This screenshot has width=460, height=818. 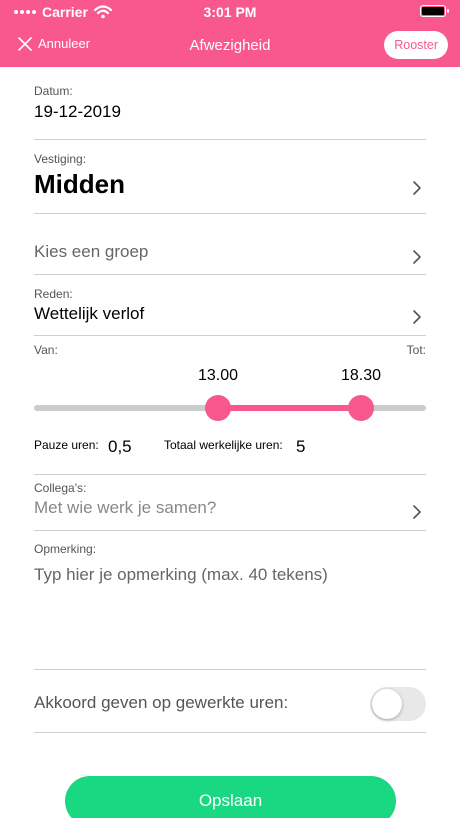 What do you see at coordinates (66, 445) in the screenshot?
I see `pause-hours-label: Pauze uren:` at bounding box center [66, 445].